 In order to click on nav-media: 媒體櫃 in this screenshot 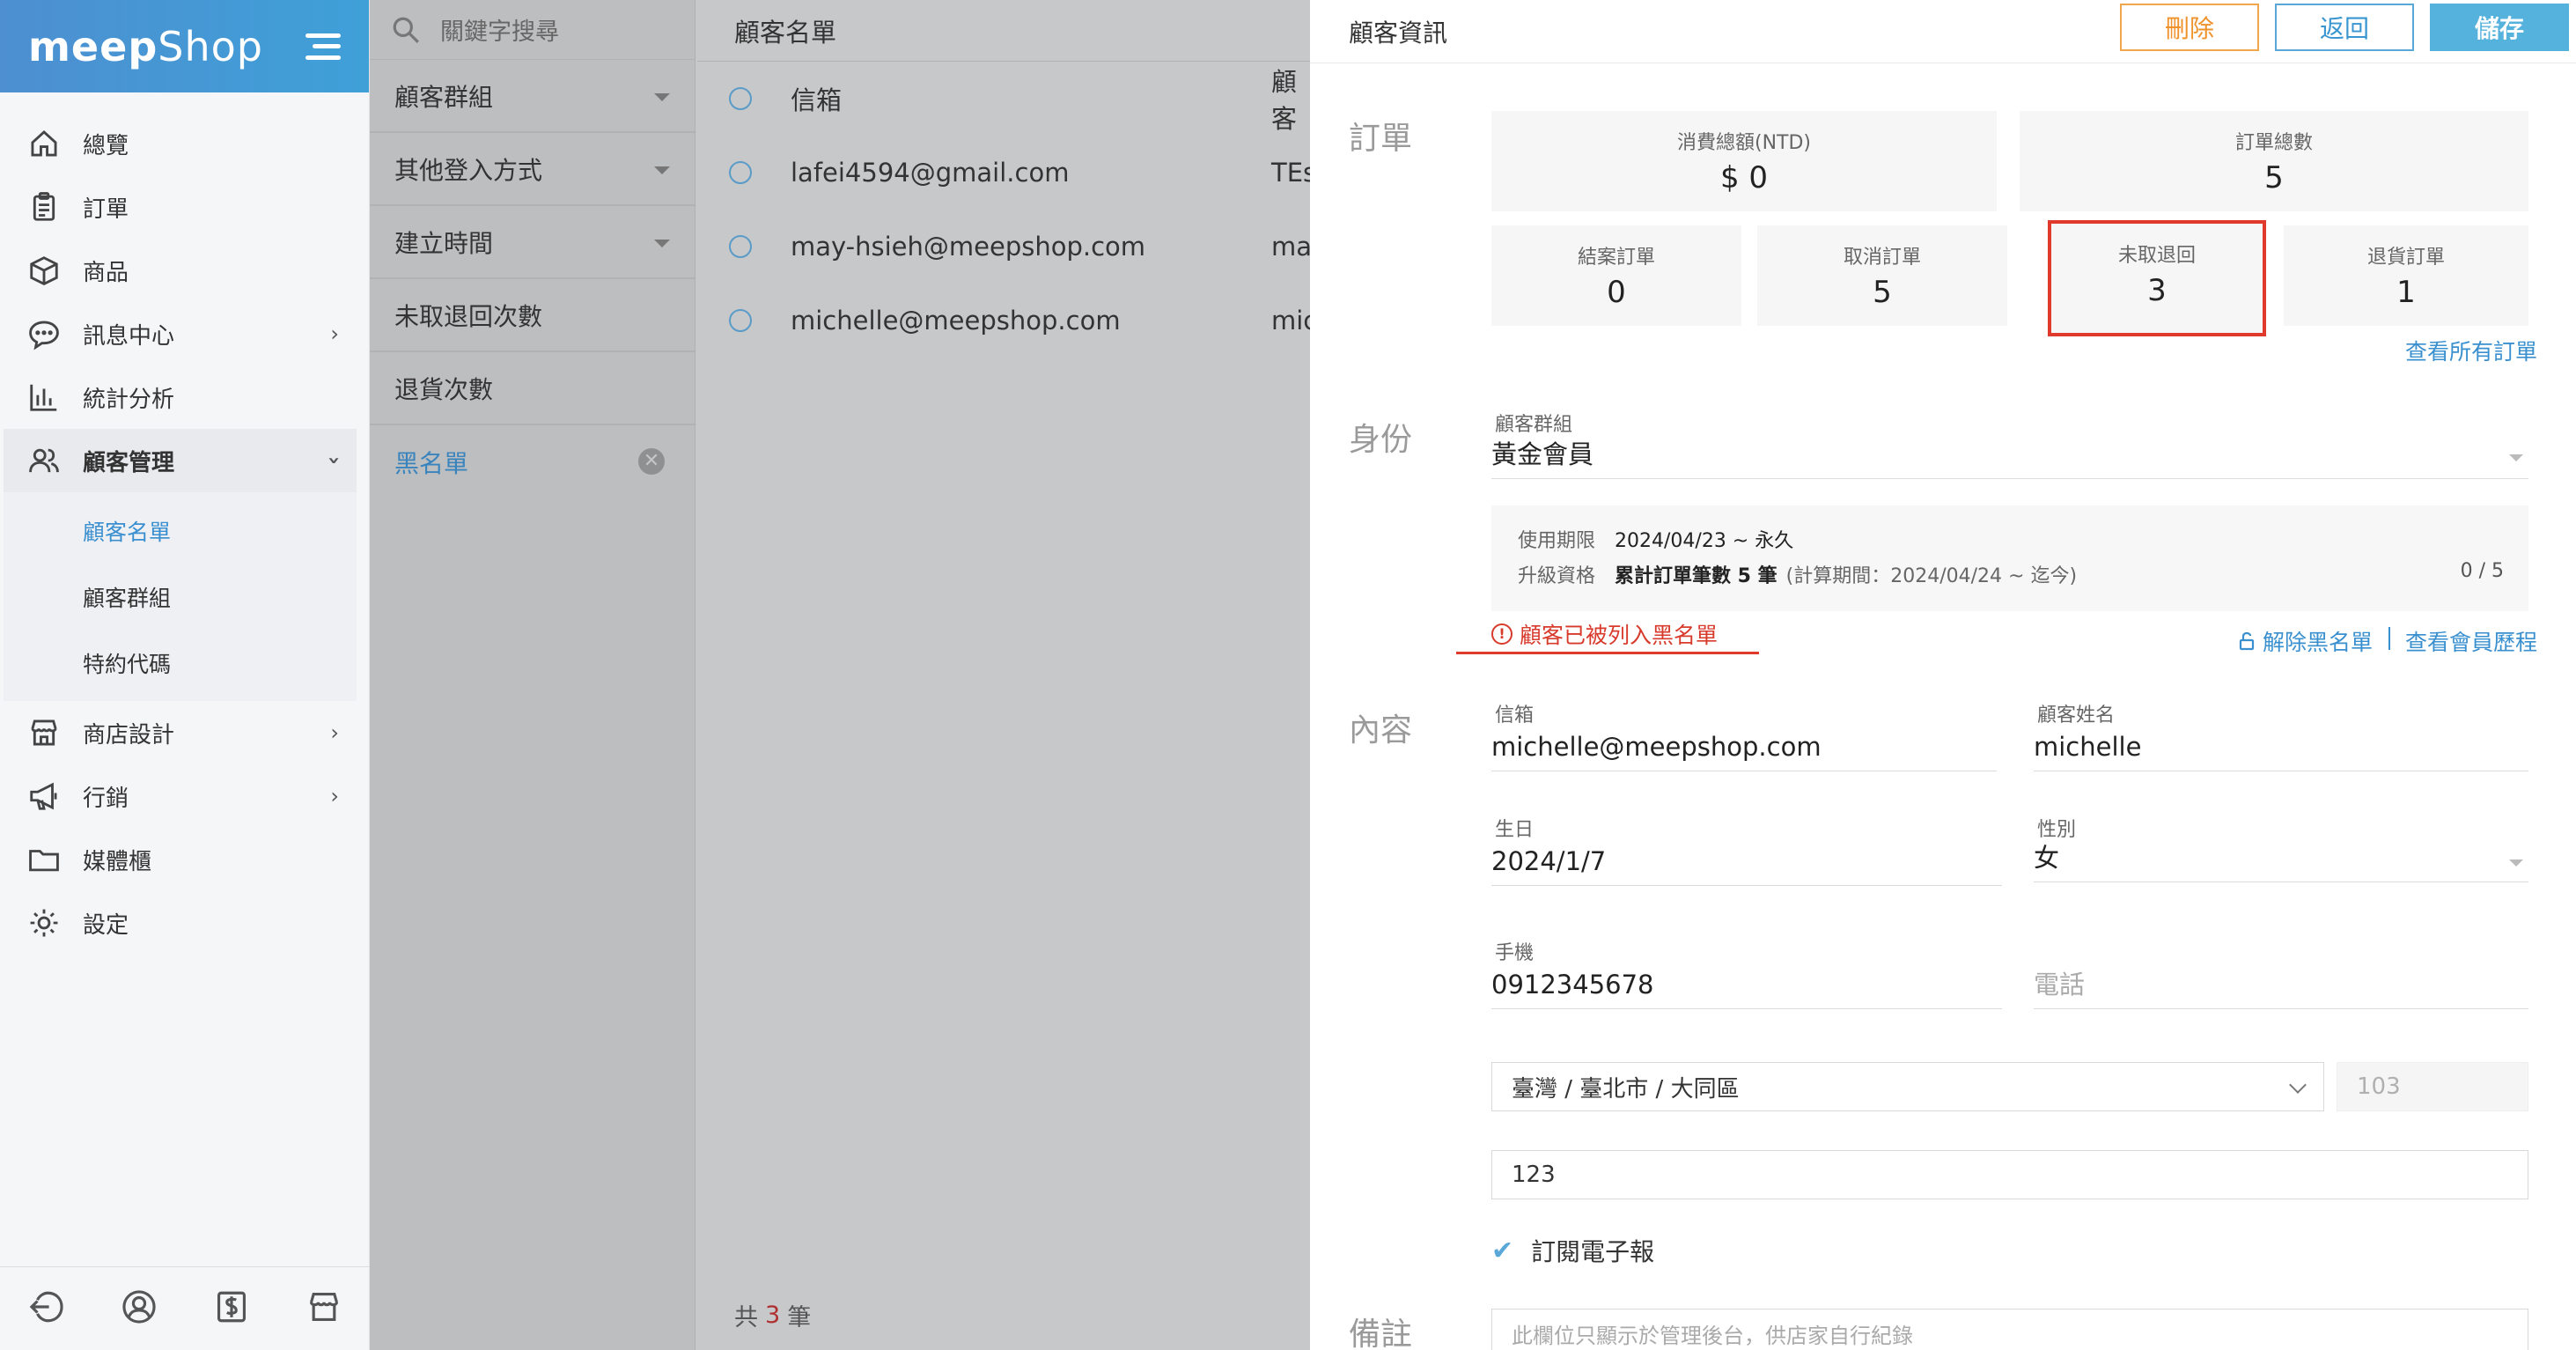, I will do `click(185, 859)`.